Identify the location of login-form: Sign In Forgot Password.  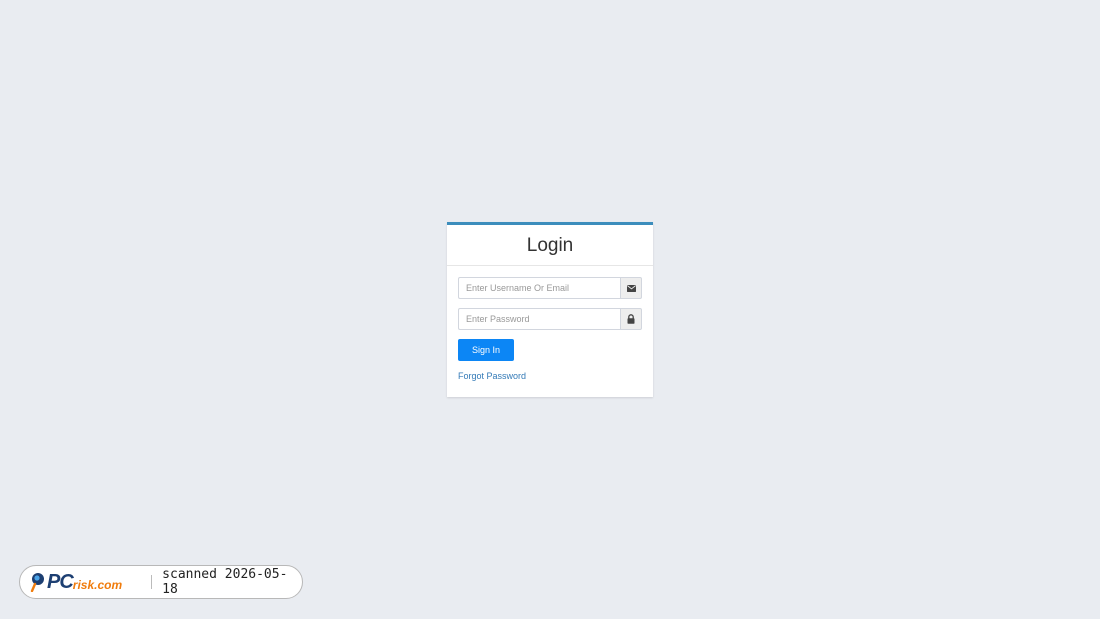
(550, 323).